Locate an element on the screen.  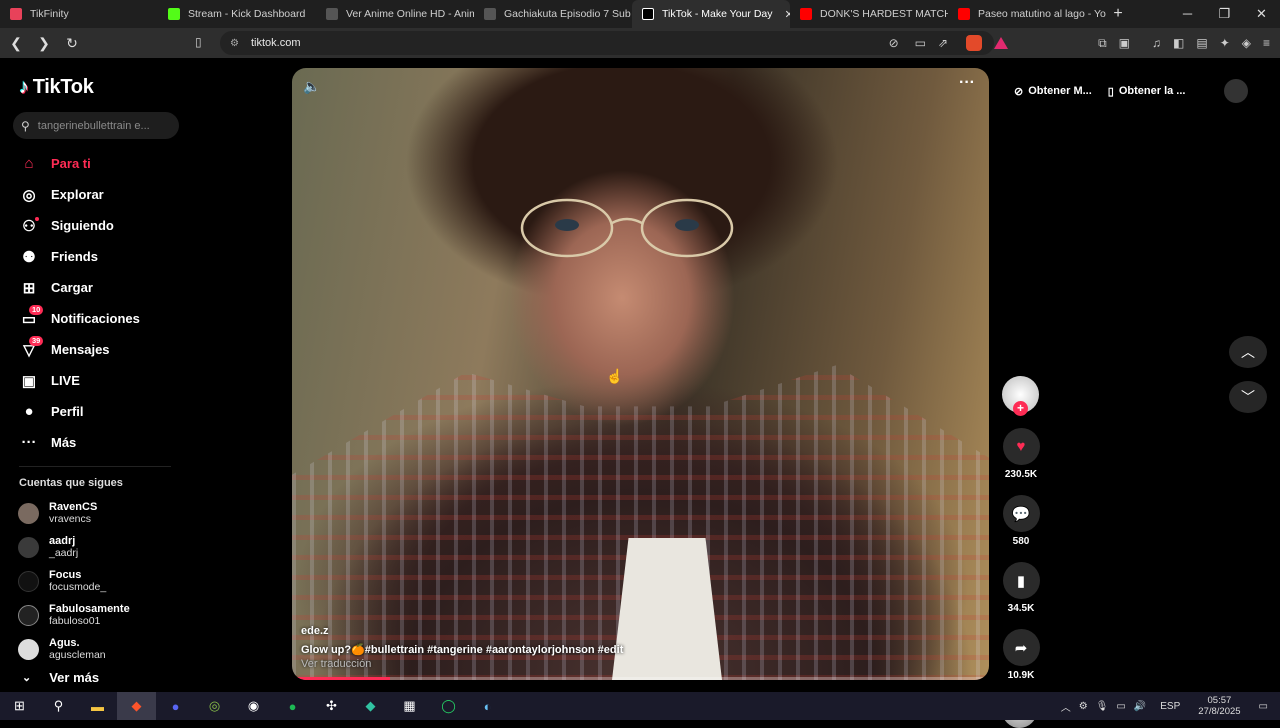
volume-icon: 🔊 is located at coordinates (1140, 706).